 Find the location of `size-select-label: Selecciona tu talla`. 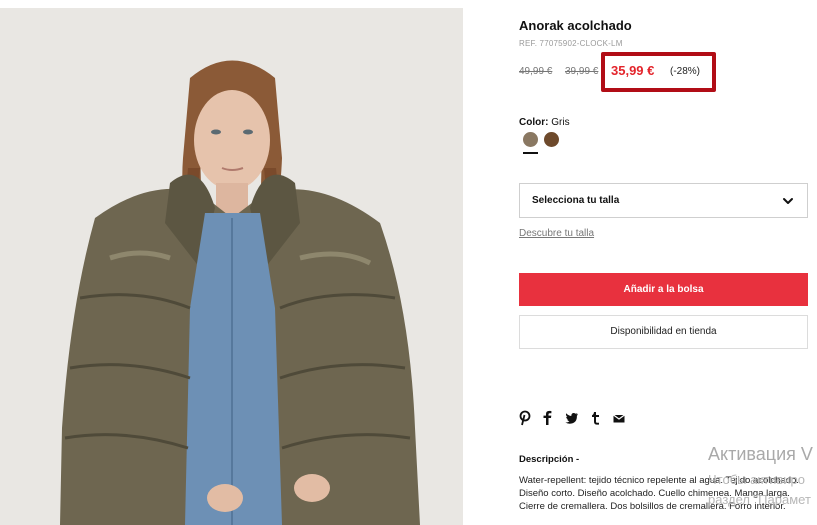

size-select-label: Selecciona tu talla is located at coordinates (576, 200).